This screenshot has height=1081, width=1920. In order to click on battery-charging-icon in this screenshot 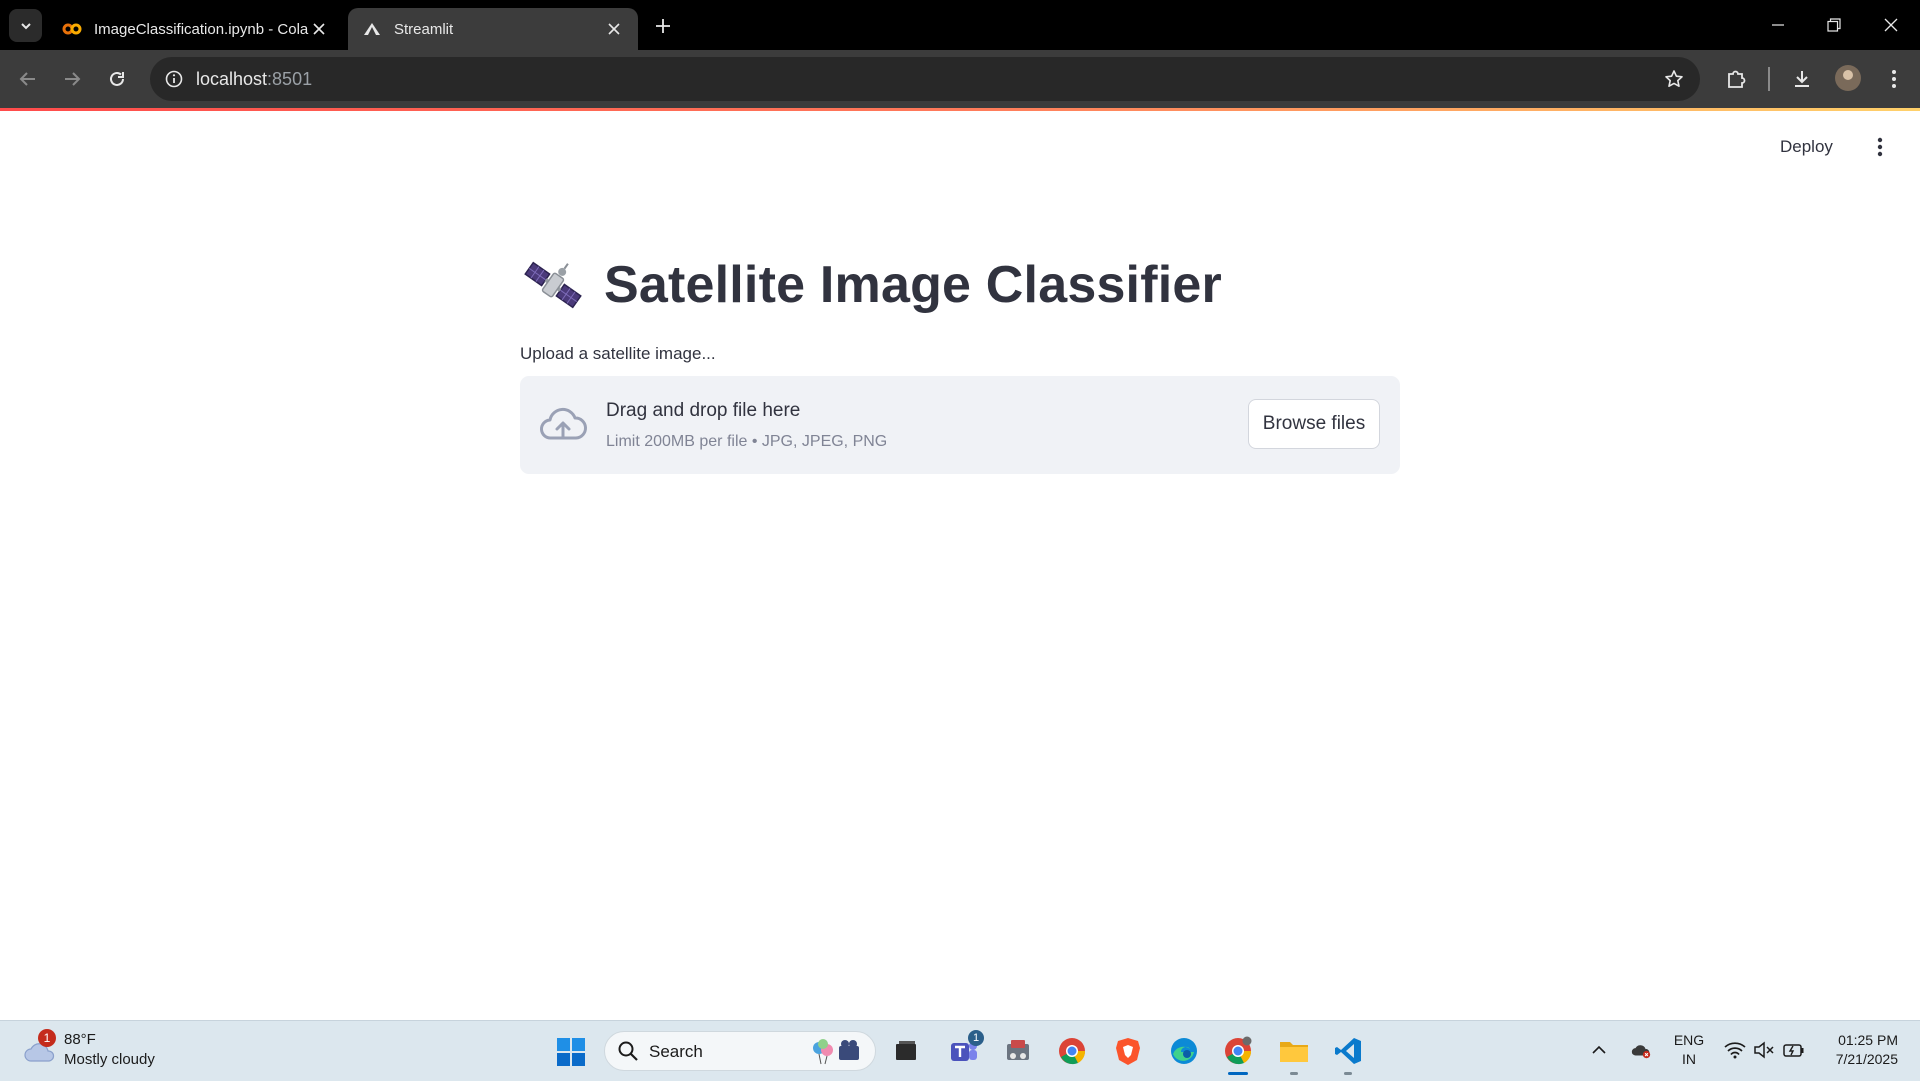, I will do `click(1793, 1050)`.